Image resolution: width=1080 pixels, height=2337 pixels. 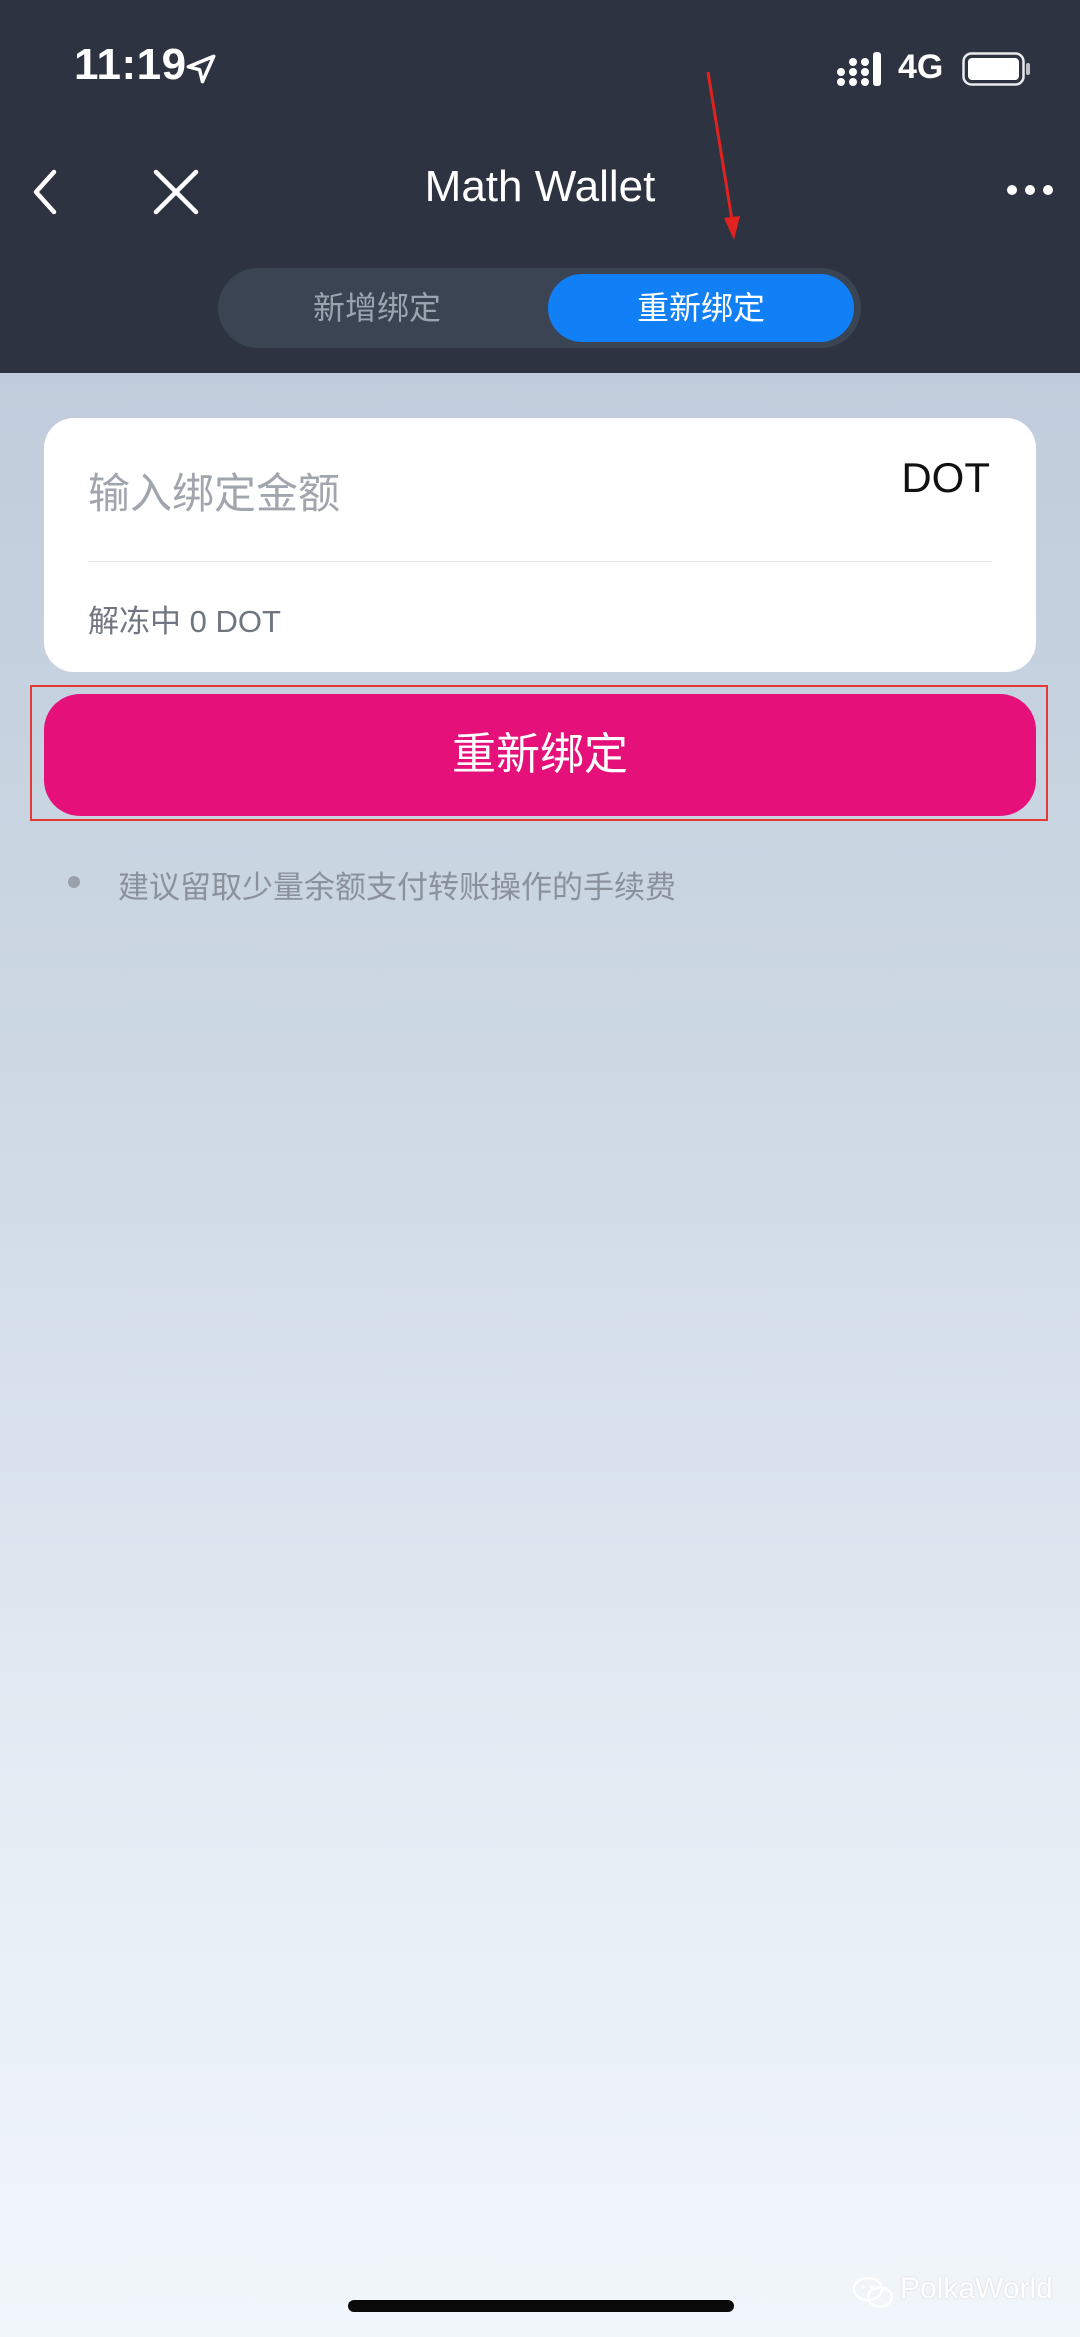 I want to click on network-type: 4G, so click(x=921, y=67).